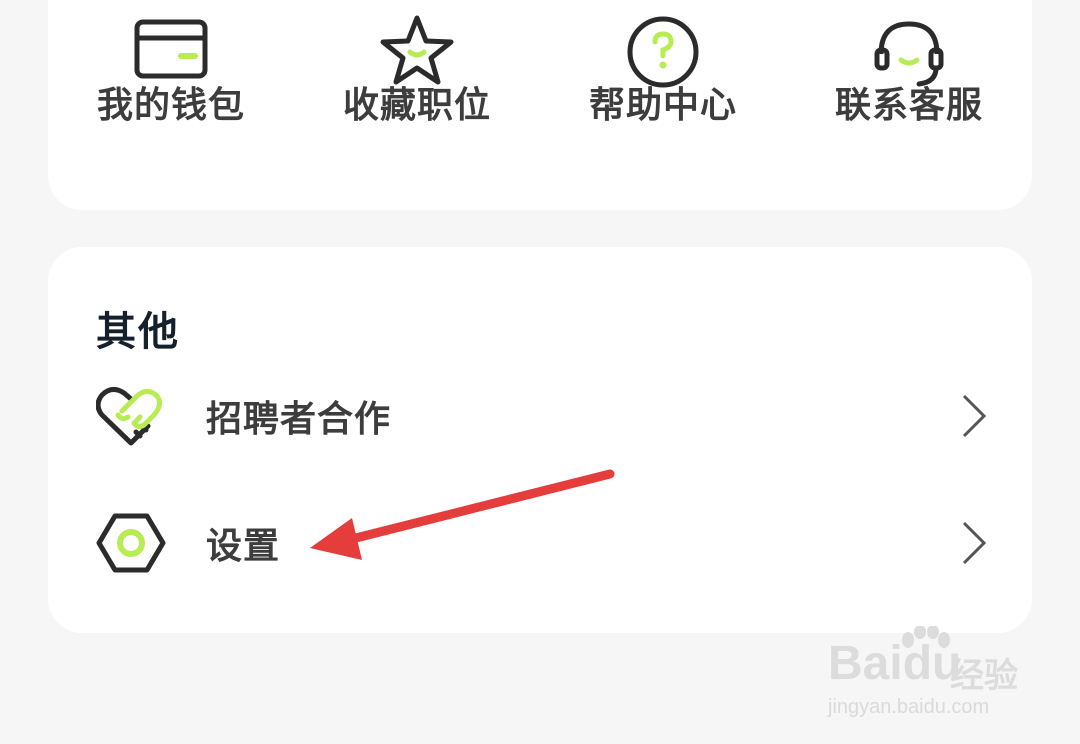 The image size is (1080, 744). Describe the element at coordinates (984, 676) in the screenshot. I see `watermark-text: 经验` at that location.